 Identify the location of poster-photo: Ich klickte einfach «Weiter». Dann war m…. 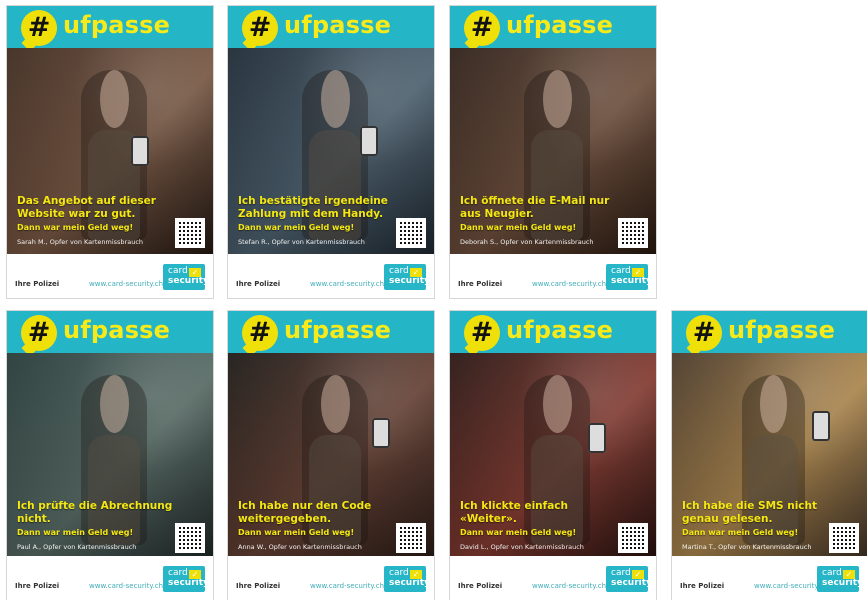
(553, 457).